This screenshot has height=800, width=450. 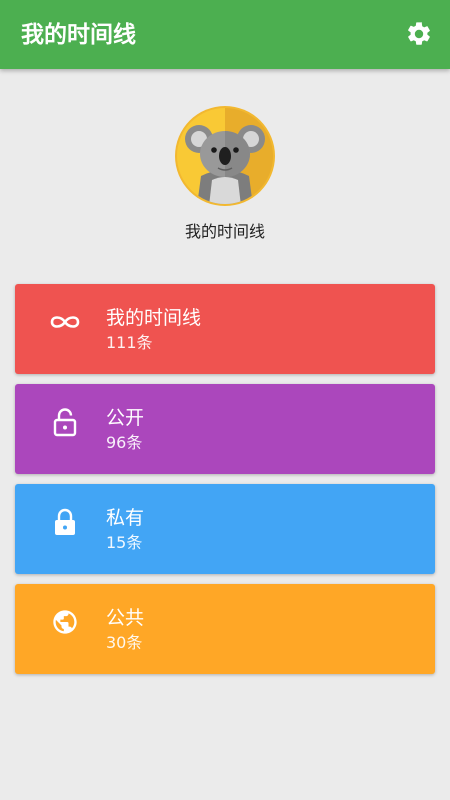 I want to click on card-title: 公开, so click(x=125, y=418).